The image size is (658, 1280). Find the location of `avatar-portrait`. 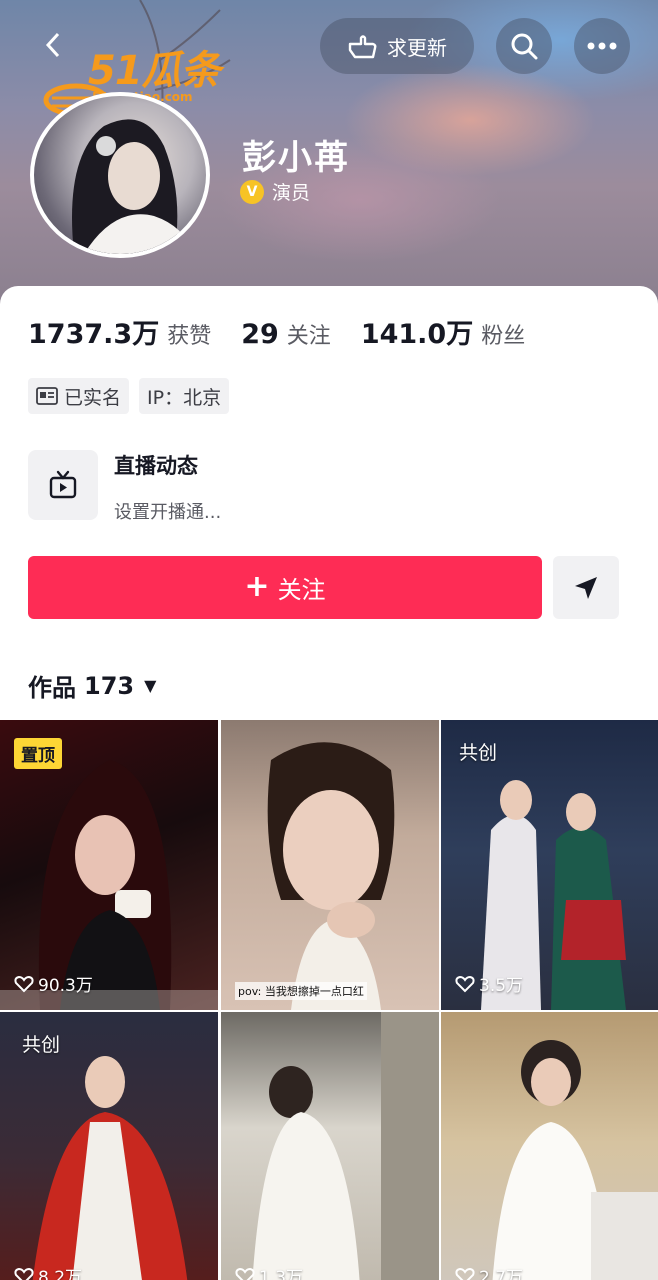

avatar-portrait is located at coordinates (133, 186).